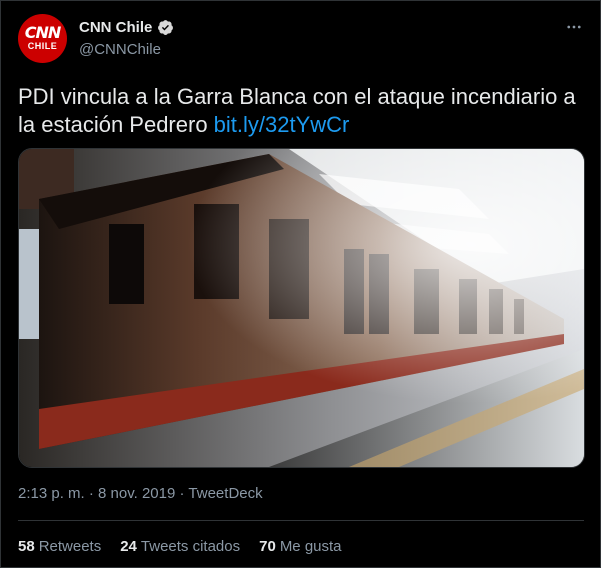 Image resolution: width=601 pixels, height=568 pixels. What do you see at coordinates (115, 27) in the screenshot?
I see `display-name: CNN Chile` at bounding box center [115, 27].